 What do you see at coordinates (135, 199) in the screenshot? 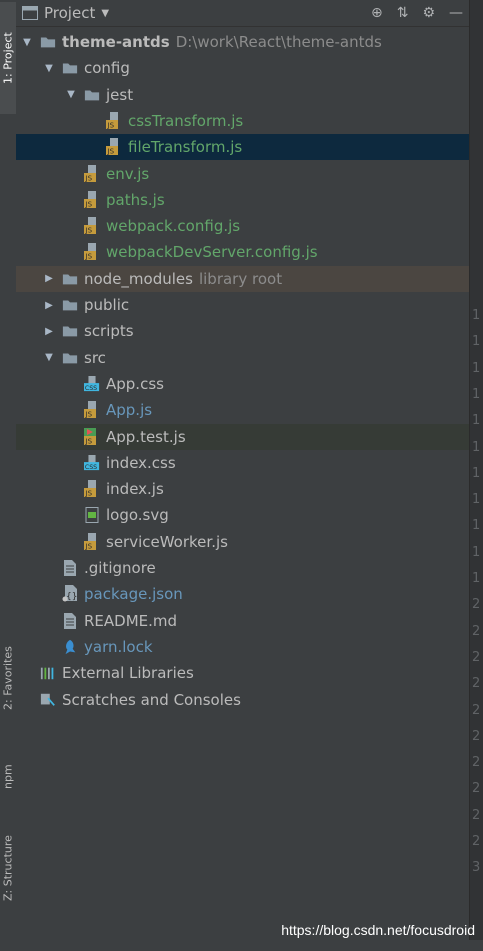
I see `tree-item-label: paths.js` at bounding box center [135, 199].